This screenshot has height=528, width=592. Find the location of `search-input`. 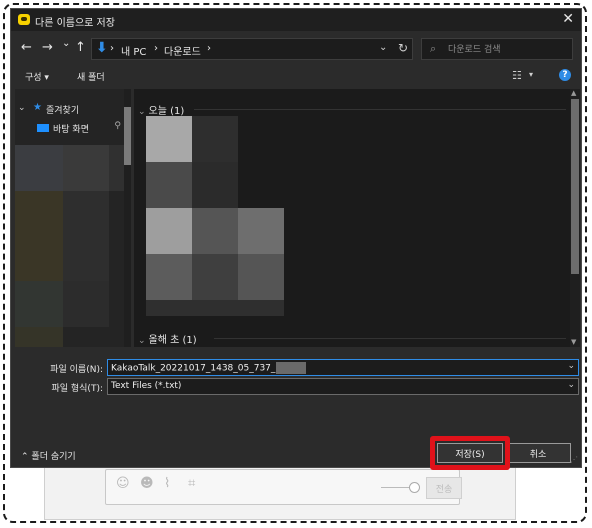

search-input is located at coordinates (508, 50).